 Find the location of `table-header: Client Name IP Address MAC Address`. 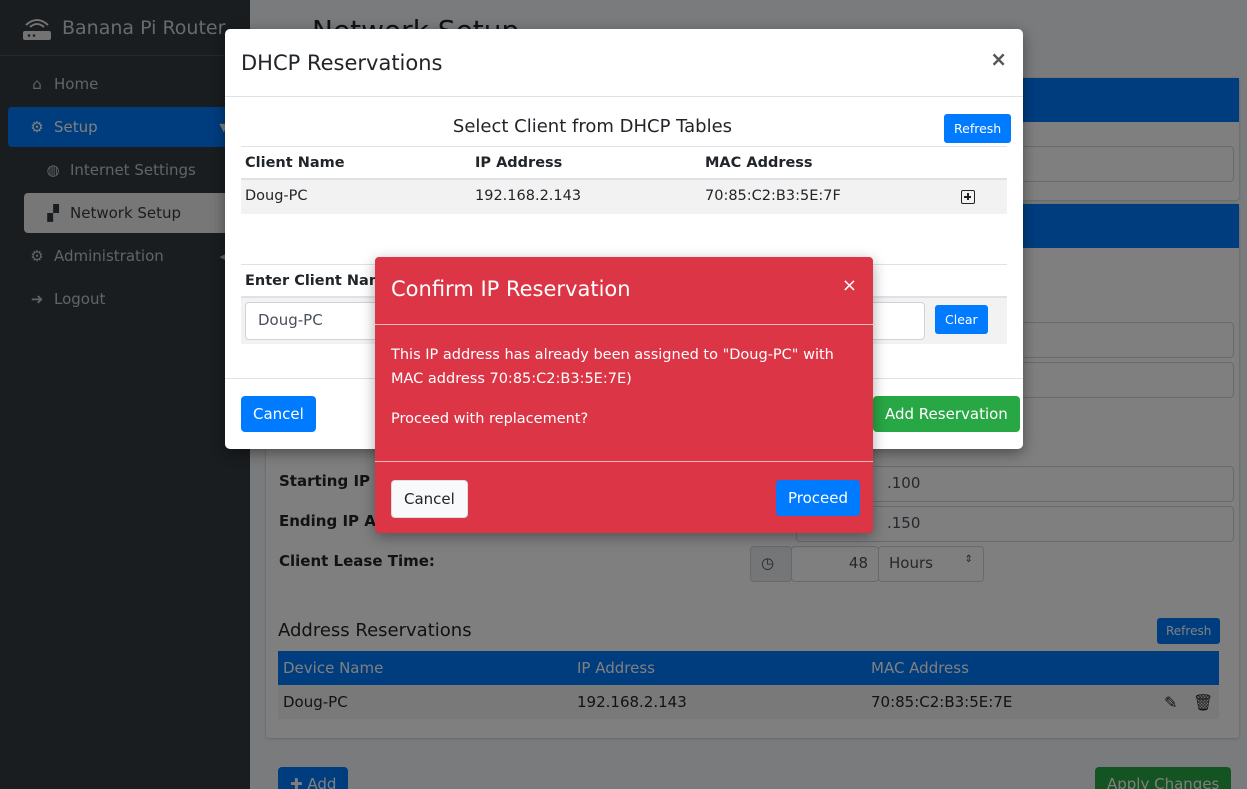

table-header: Client Name IP Address MAC Address is located at coordinates (624, 163).